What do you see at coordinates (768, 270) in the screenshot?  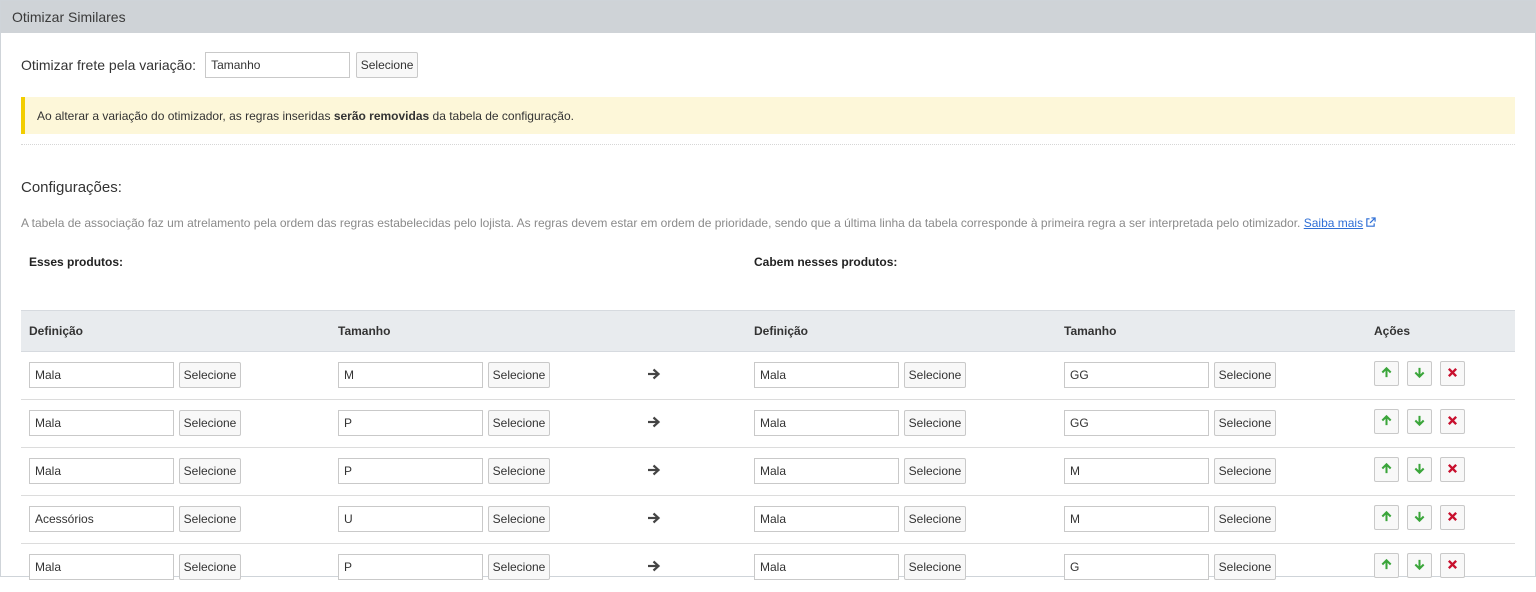 I see `group-labels: Esses produtos: Cabem nesses produtos:` at bounding box center [768, 270].